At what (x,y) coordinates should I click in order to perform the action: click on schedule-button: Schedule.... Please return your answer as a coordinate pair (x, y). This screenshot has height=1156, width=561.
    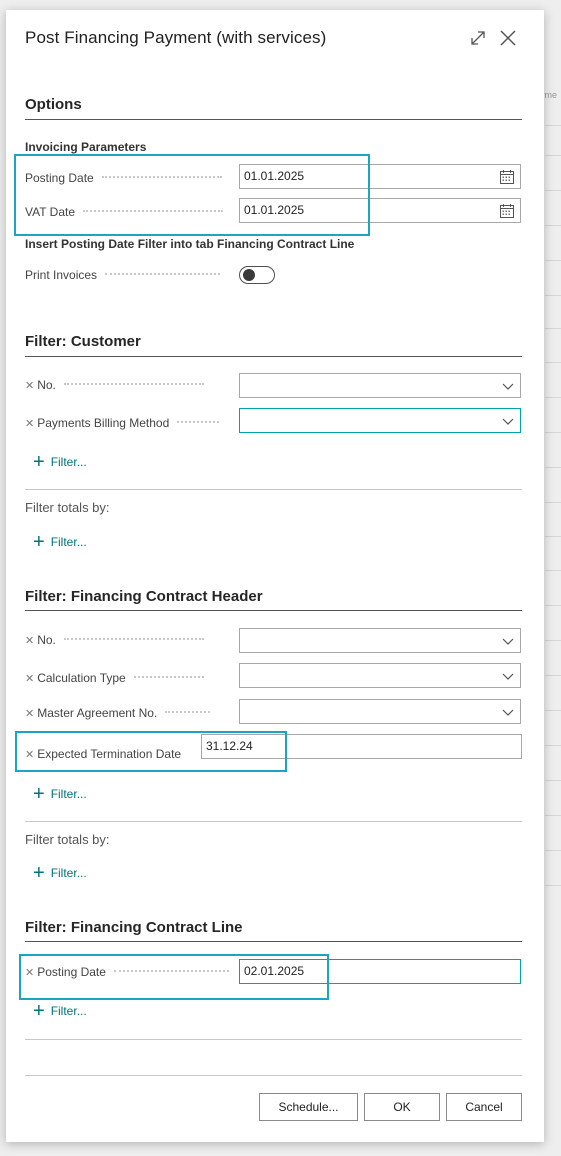
    Looking at the image, I should click on (308, 1107).